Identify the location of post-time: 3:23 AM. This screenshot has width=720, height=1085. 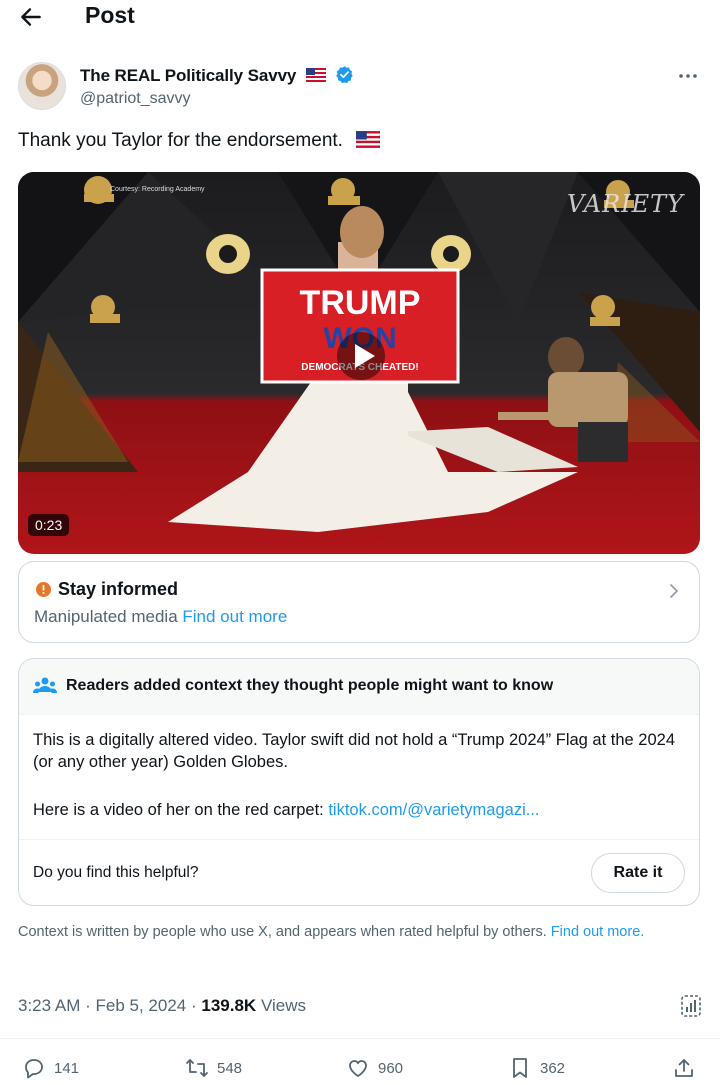
(49, 1005).